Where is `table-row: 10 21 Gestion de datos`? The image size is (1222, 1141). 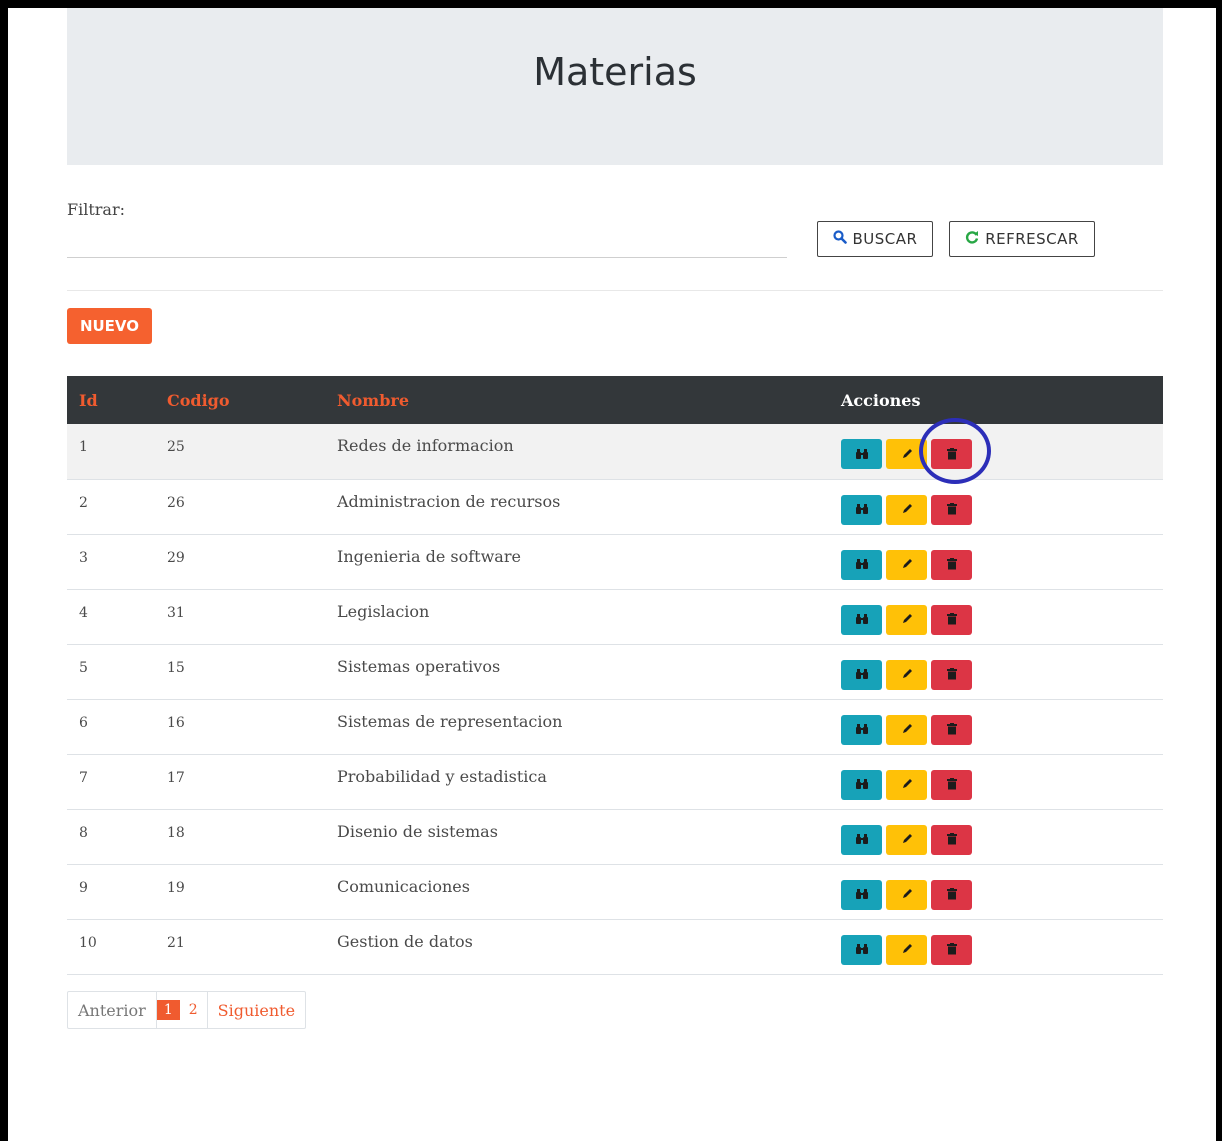 table-row: 10 21 Gestion de datos is located at coordinates (615, 946).